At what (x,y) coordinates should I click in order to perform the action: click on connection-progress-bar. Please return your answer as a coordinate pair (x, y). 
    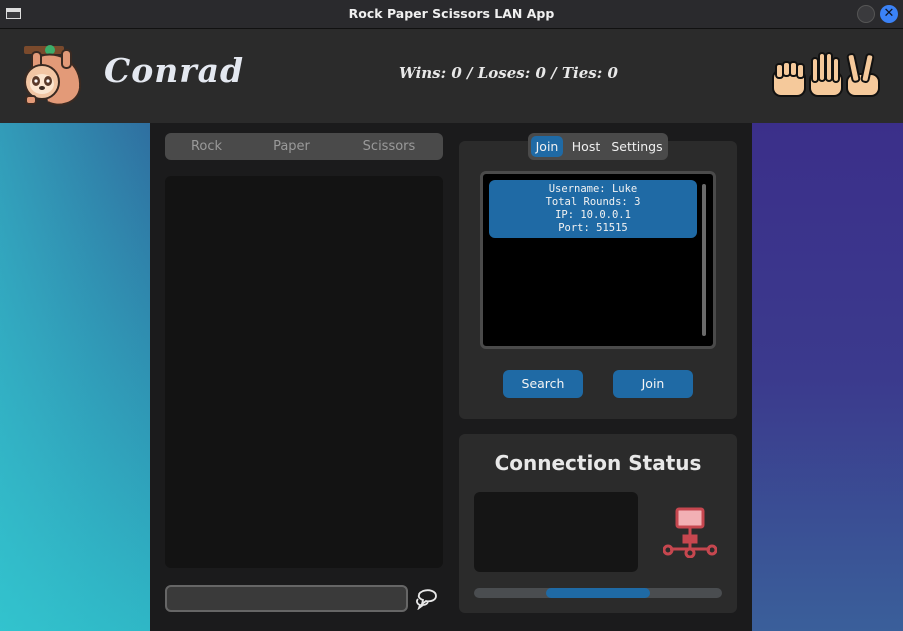
    Looking at the image, I should click on (598, 593).